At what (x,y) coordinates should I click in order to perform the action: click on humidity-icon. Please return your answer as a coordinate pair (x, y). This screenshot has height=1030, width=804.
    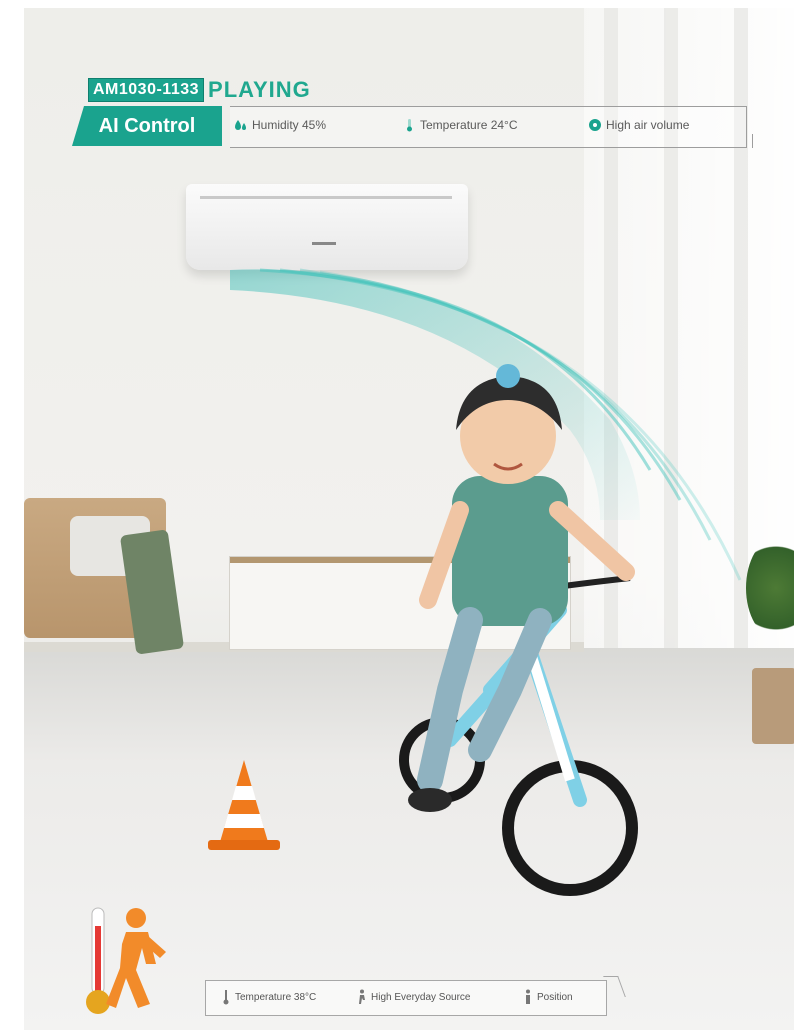
    Looking at the image, I should click on (240, 125).